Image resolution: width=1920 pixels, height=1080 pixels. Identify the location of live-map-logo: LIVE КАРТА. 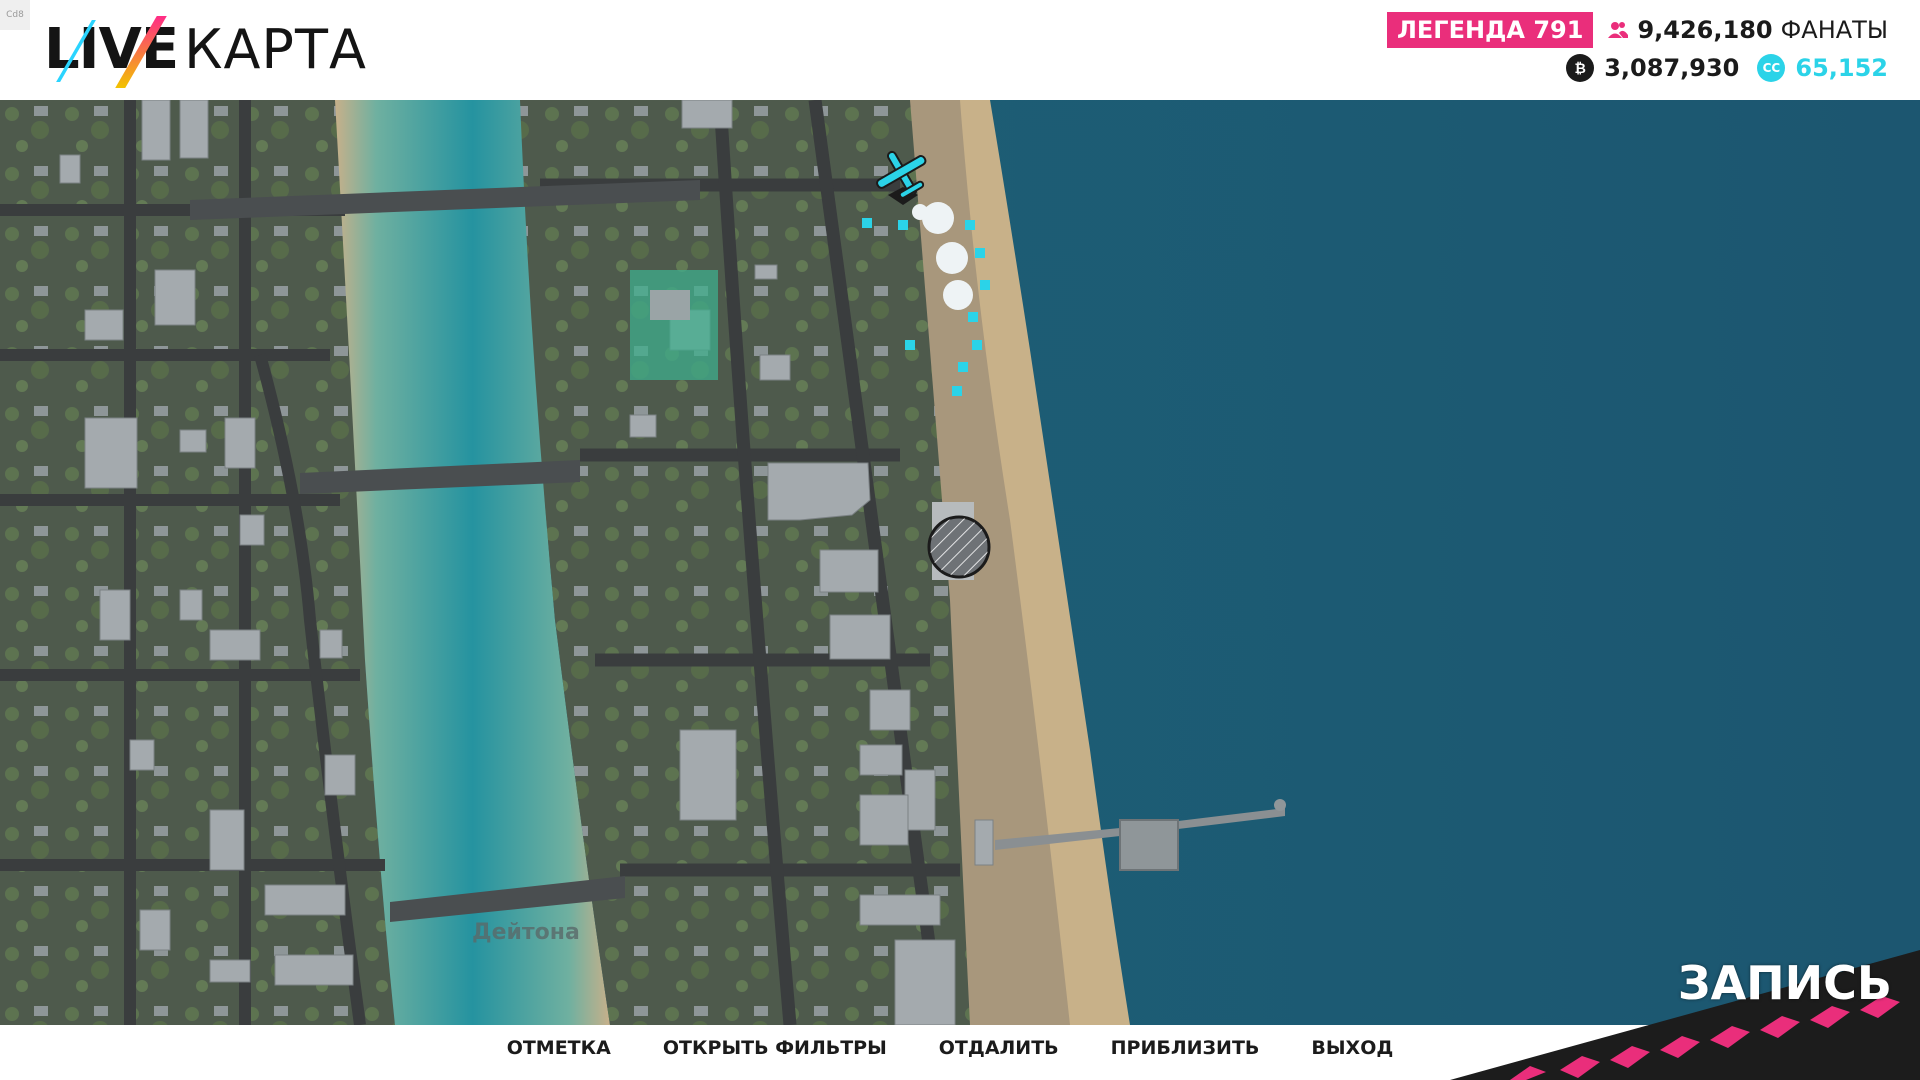
(205, 51).